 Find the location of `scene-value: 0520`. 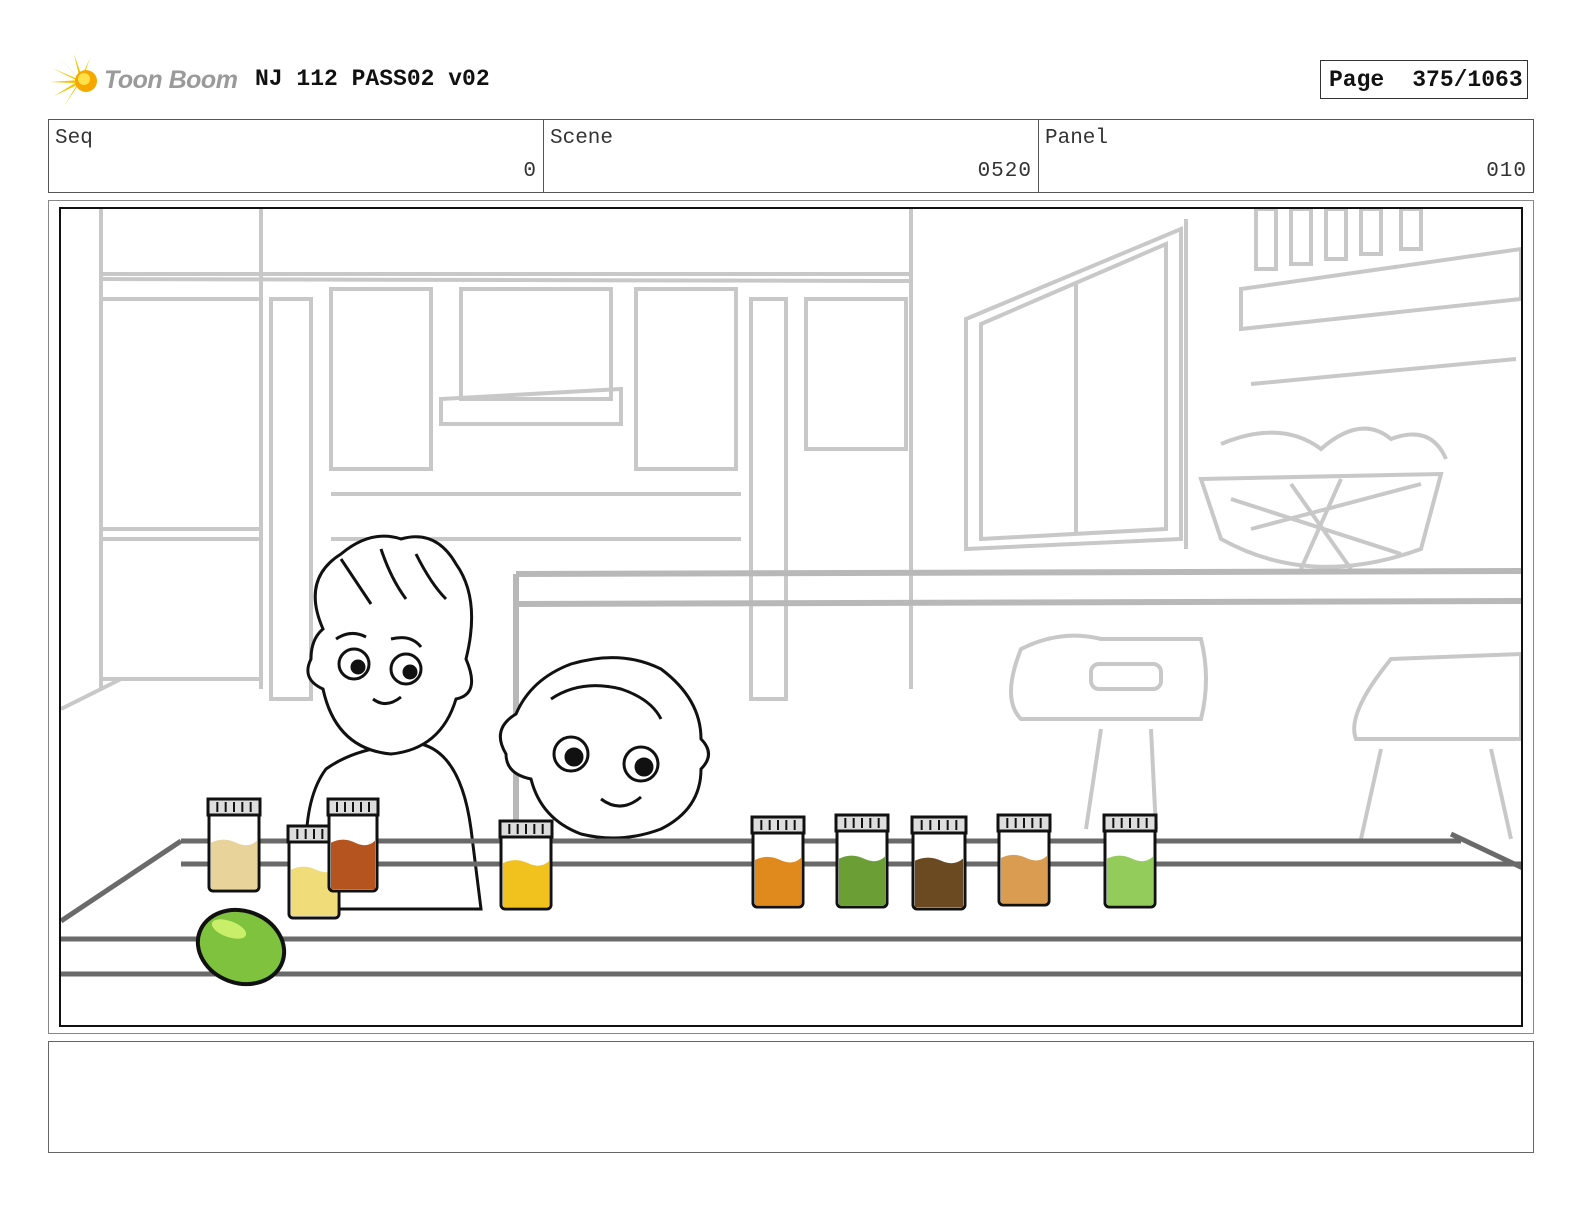

scene-value: 0520 is located at coordinates (1004, 171).